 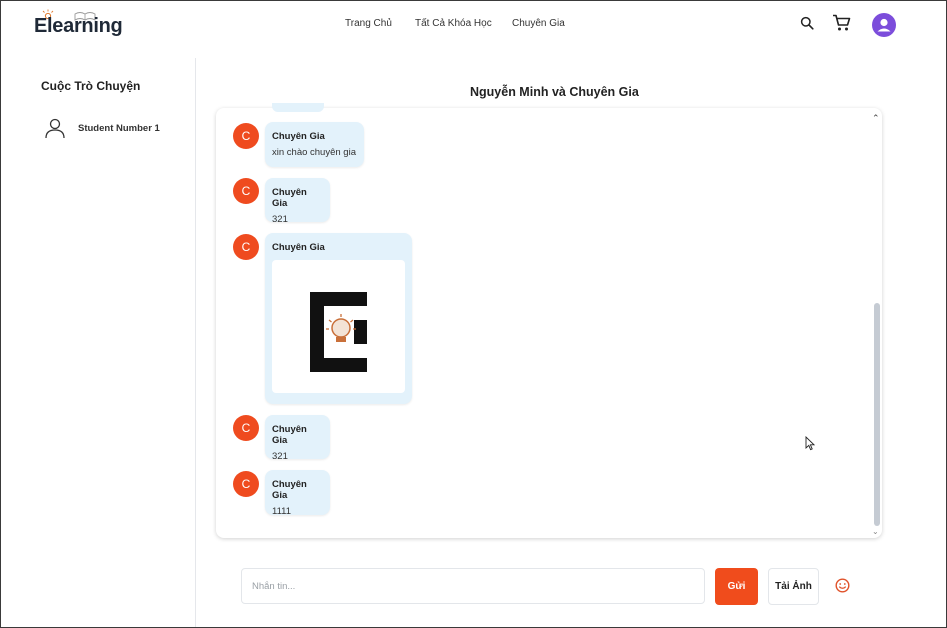 What do you see at coordinates (877, 414) in the screenshot?
I see `scrollbar-thumb` at bounding box center [877, 414].